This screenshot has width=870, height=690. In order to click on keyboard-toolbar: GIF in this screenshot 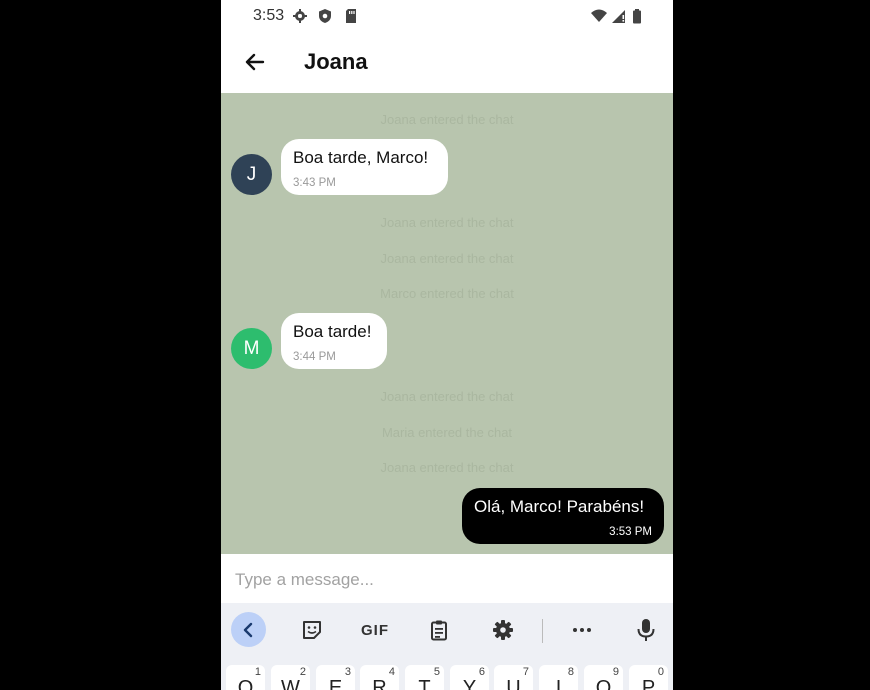, I will do `click(447, 630)`.